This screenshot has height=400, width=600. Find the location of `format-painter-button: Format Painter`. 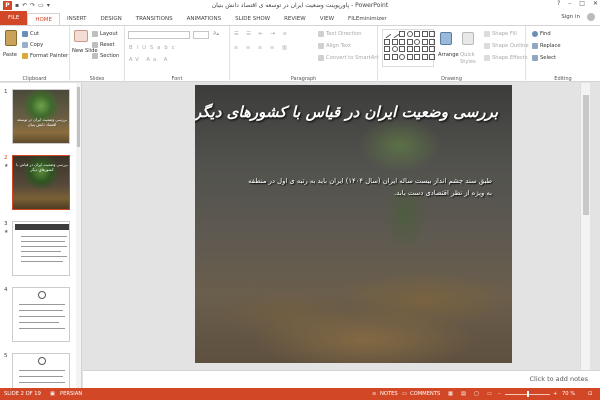

format-painter-button: Format Painter is located at coordinates (45, 56).